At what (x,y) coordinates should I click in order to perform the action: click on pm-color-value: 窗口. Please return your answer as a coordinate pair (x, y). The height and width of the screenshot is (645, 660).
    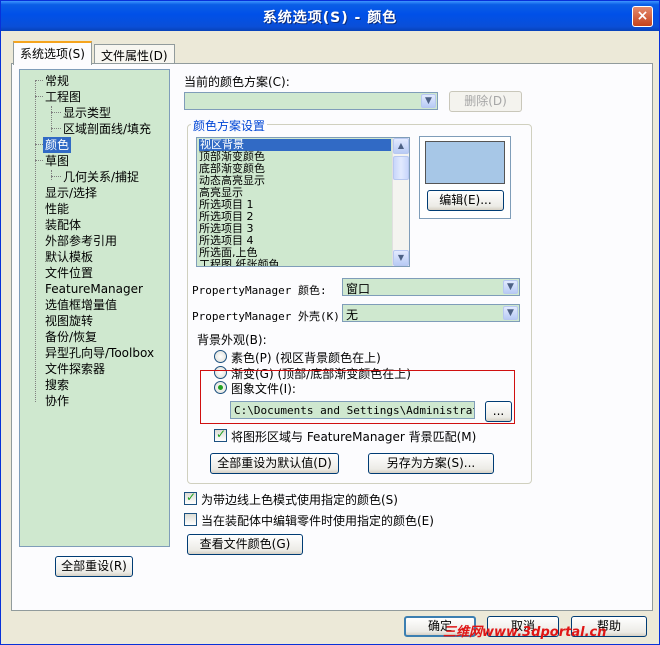
    Looking at the image, I should click on (358, 289).